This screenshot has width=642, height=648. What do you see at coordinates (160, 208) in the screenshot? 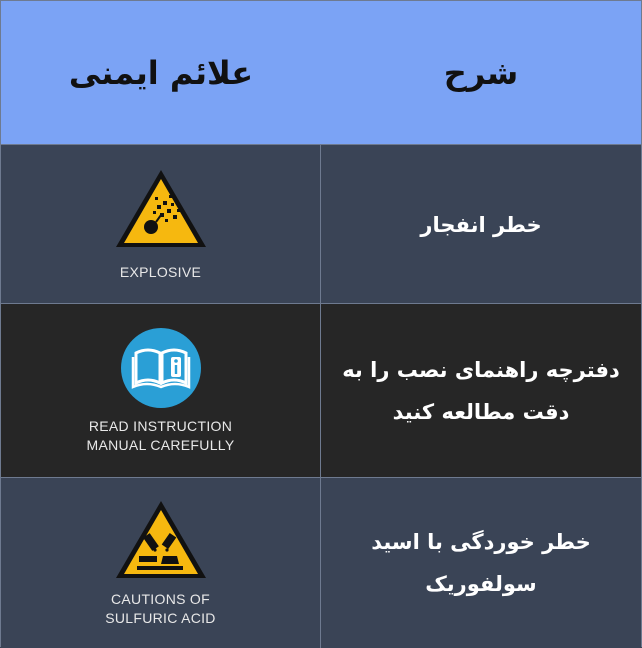
I see `explosive-warning-icon` at bounding box center [160, 208].